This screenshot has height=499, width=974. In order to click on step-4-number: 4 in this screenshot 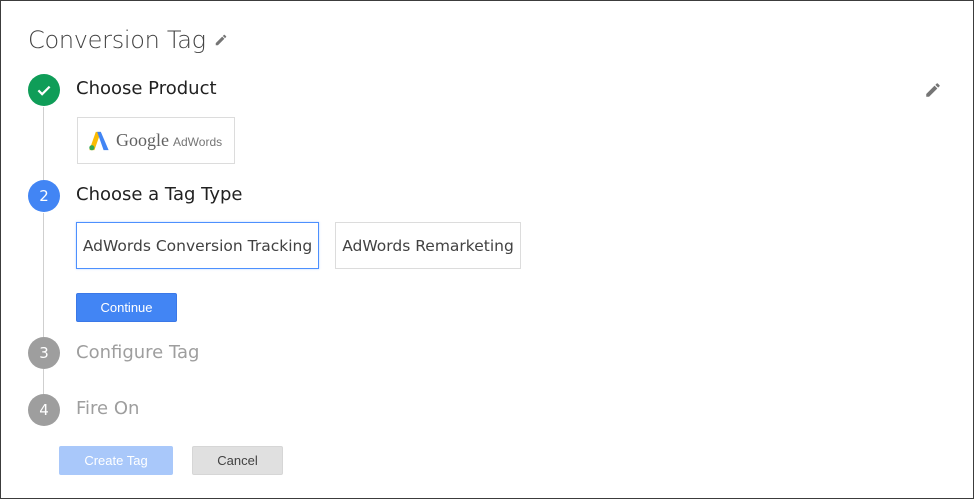, I will do `click(44, 410)`.